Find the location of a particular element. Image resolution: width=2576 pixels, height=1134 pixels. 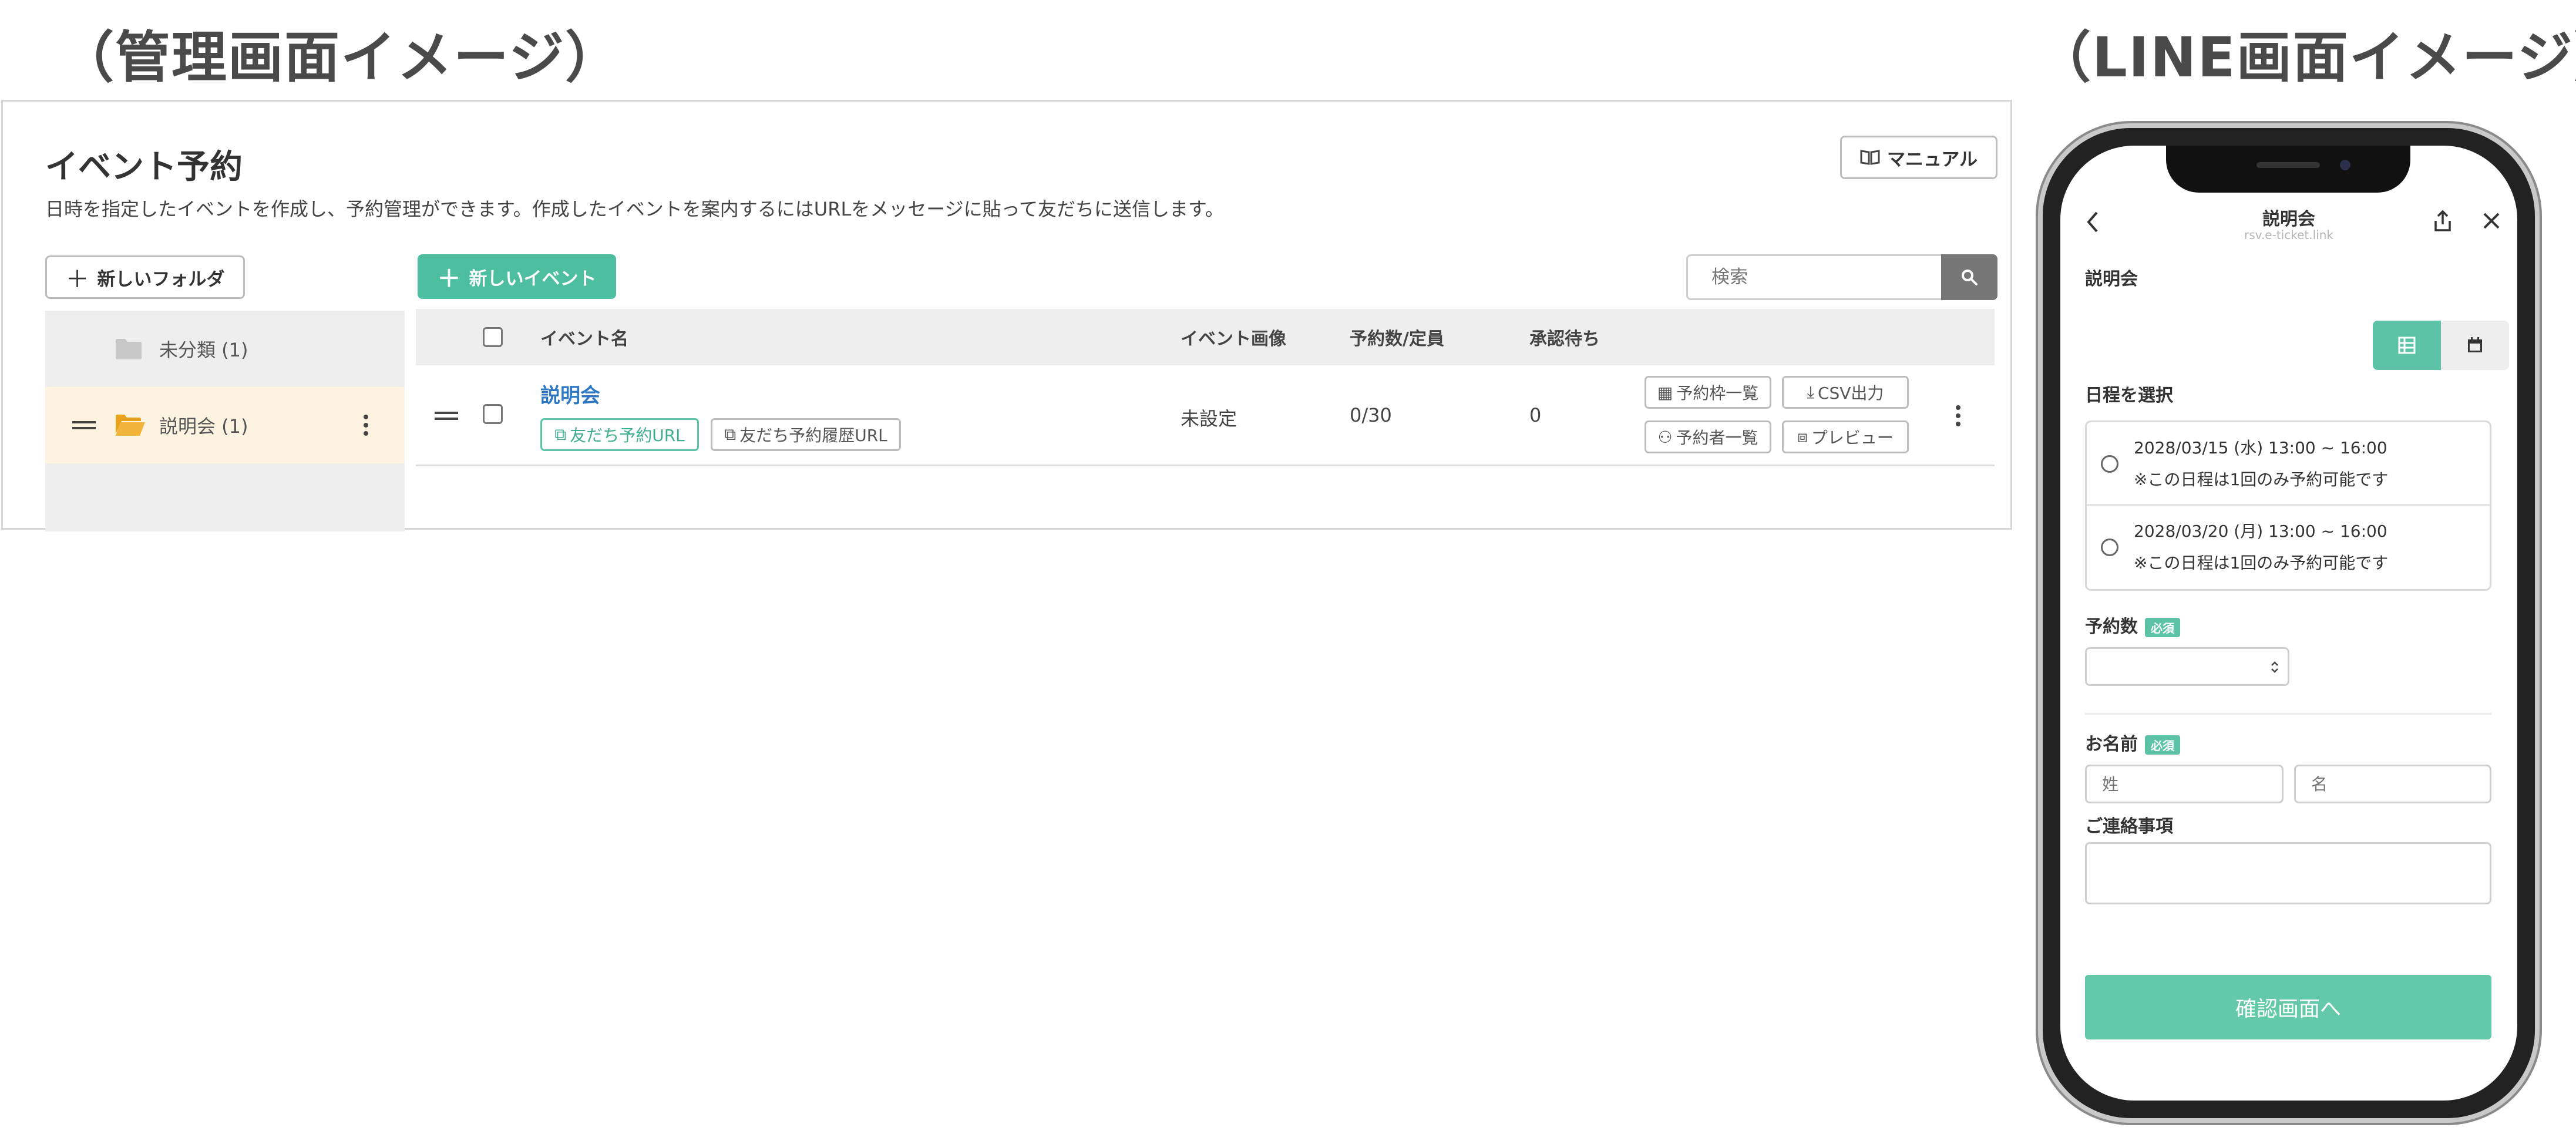

new-folder-button: ＋ 新しいフォルダ is located at coordinates (145, 277).